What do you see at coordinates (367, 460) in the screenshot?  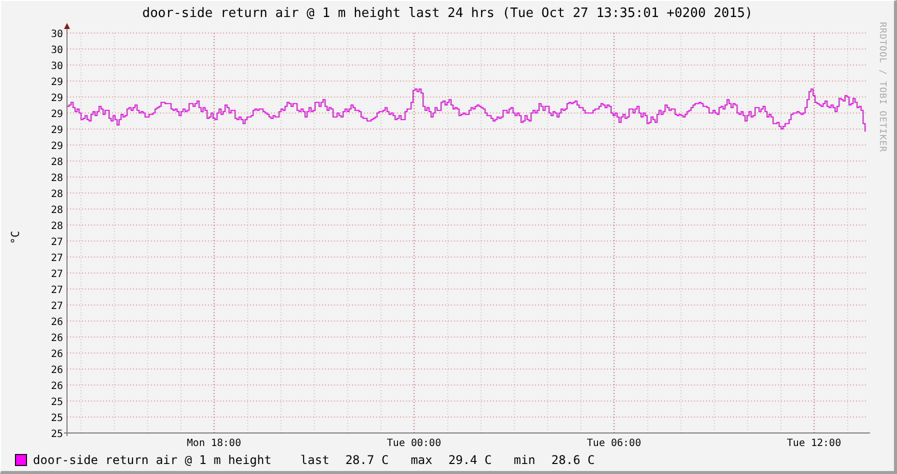 I see `stat-value: 28.7 C` at bounding box center [367, 460].